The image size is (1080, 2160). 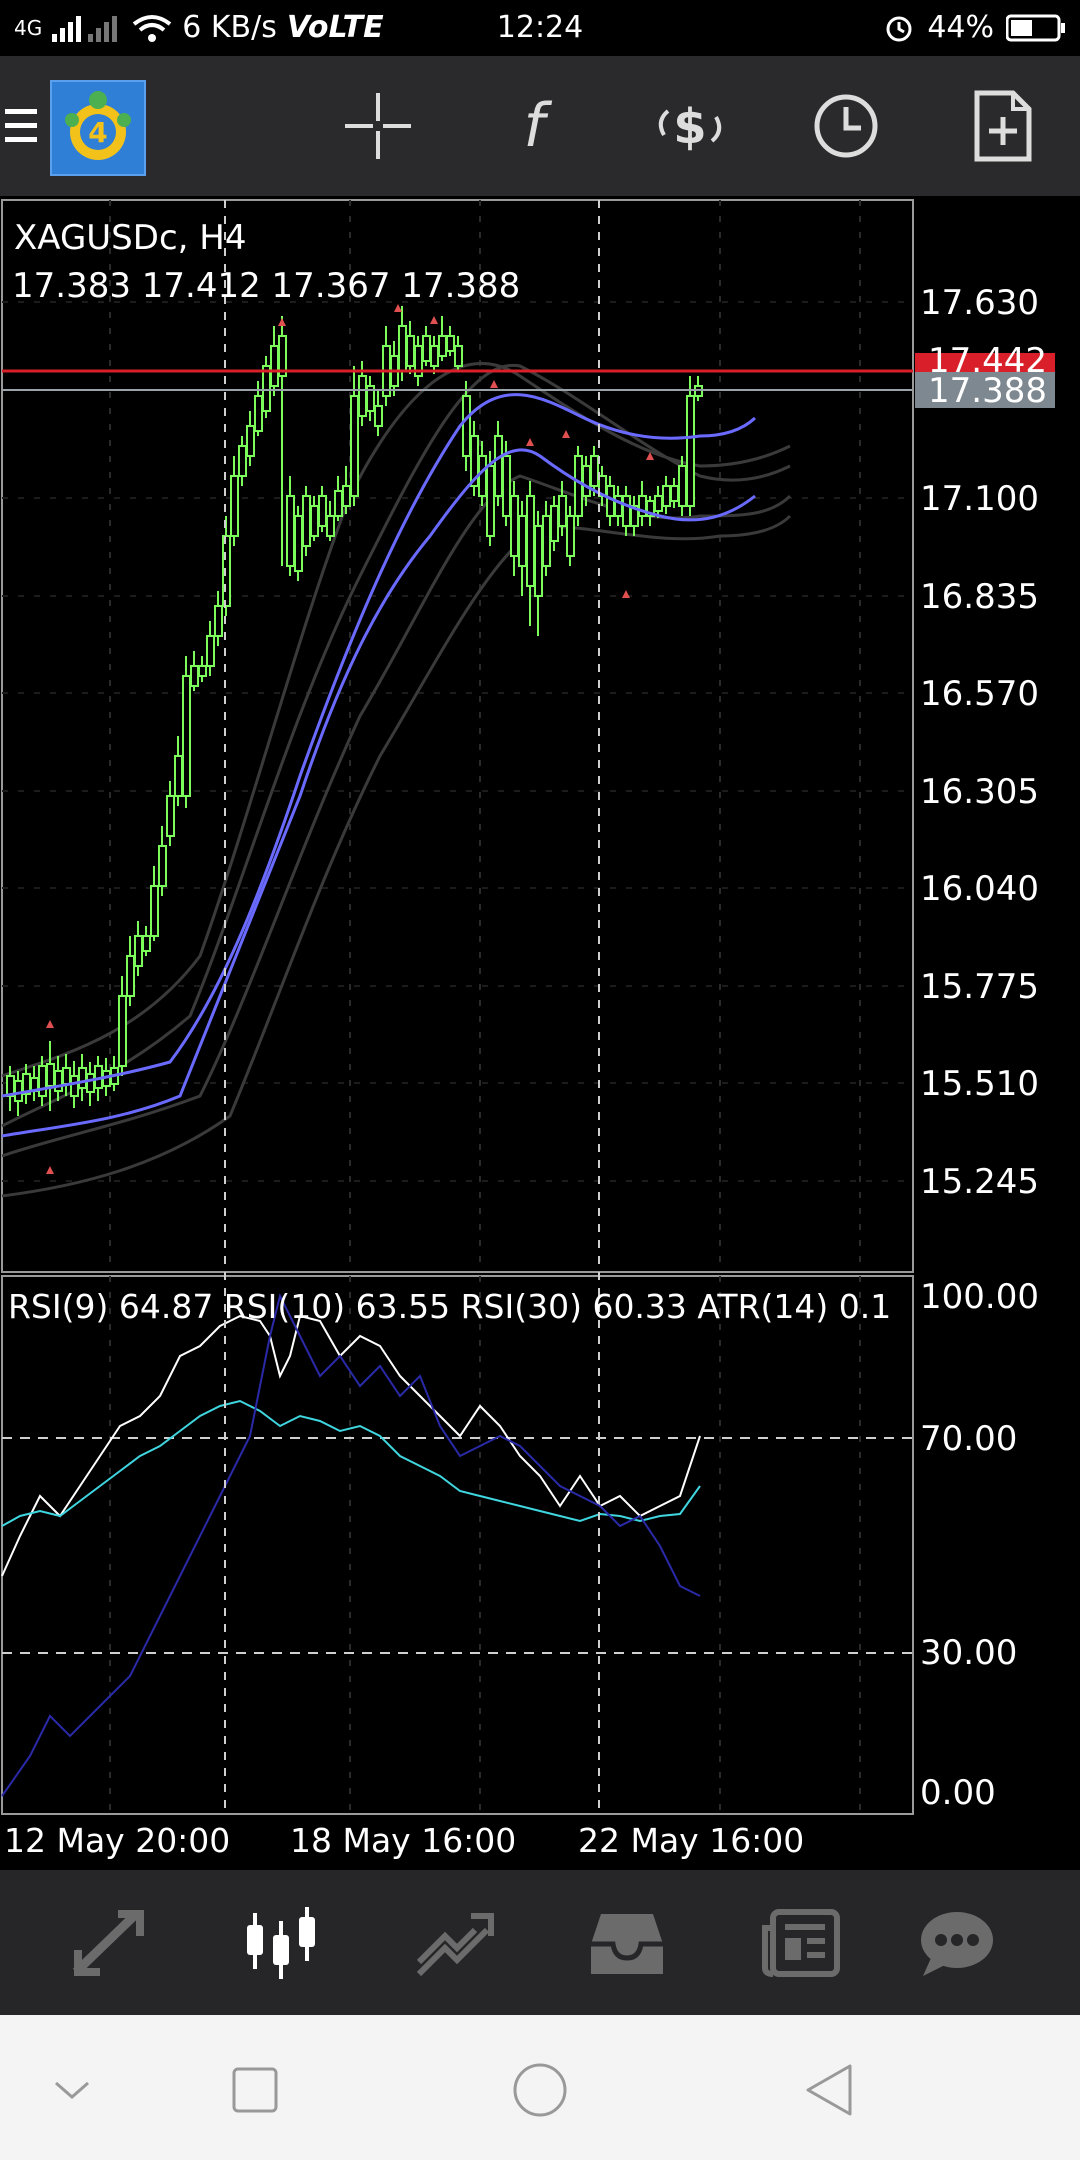 I want to click on bottom-nav, so click(x=540, y=1942).